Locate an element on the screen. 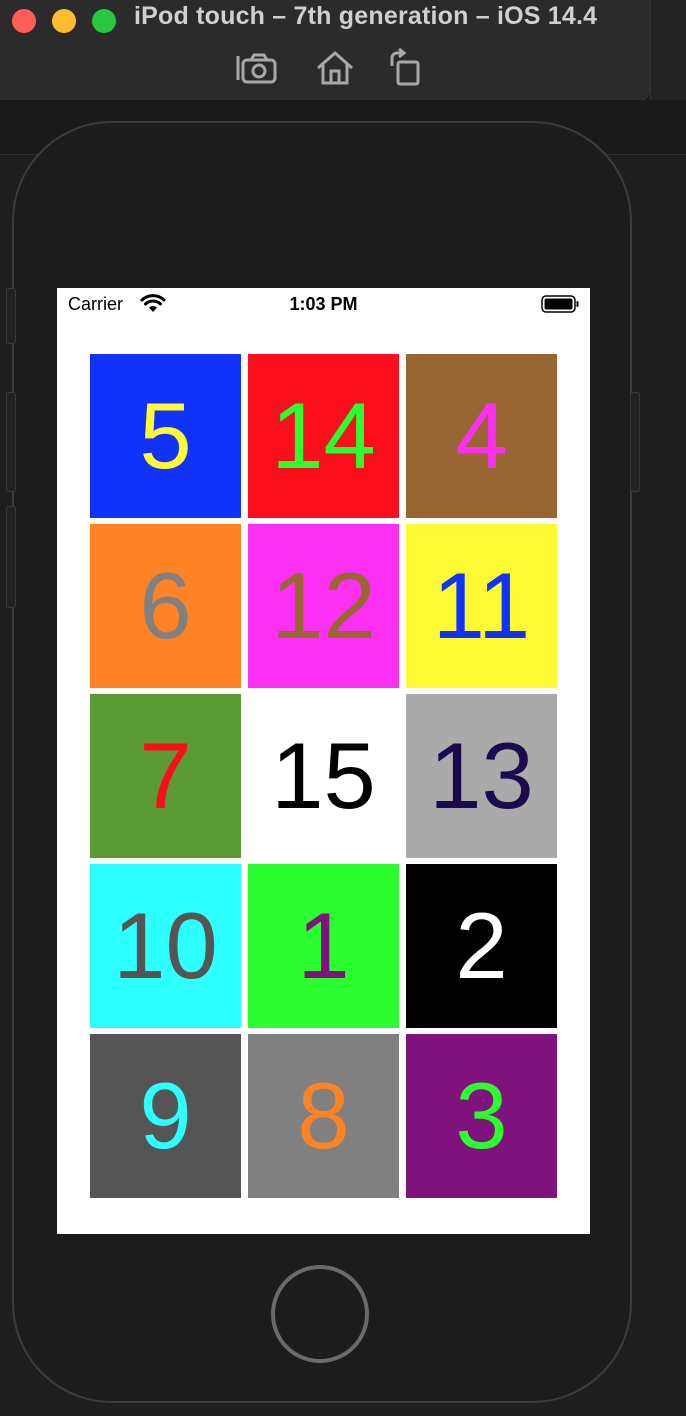 The height and width of the screenshot is (1416, 686). window-edge is located at coordinates (668, 50).